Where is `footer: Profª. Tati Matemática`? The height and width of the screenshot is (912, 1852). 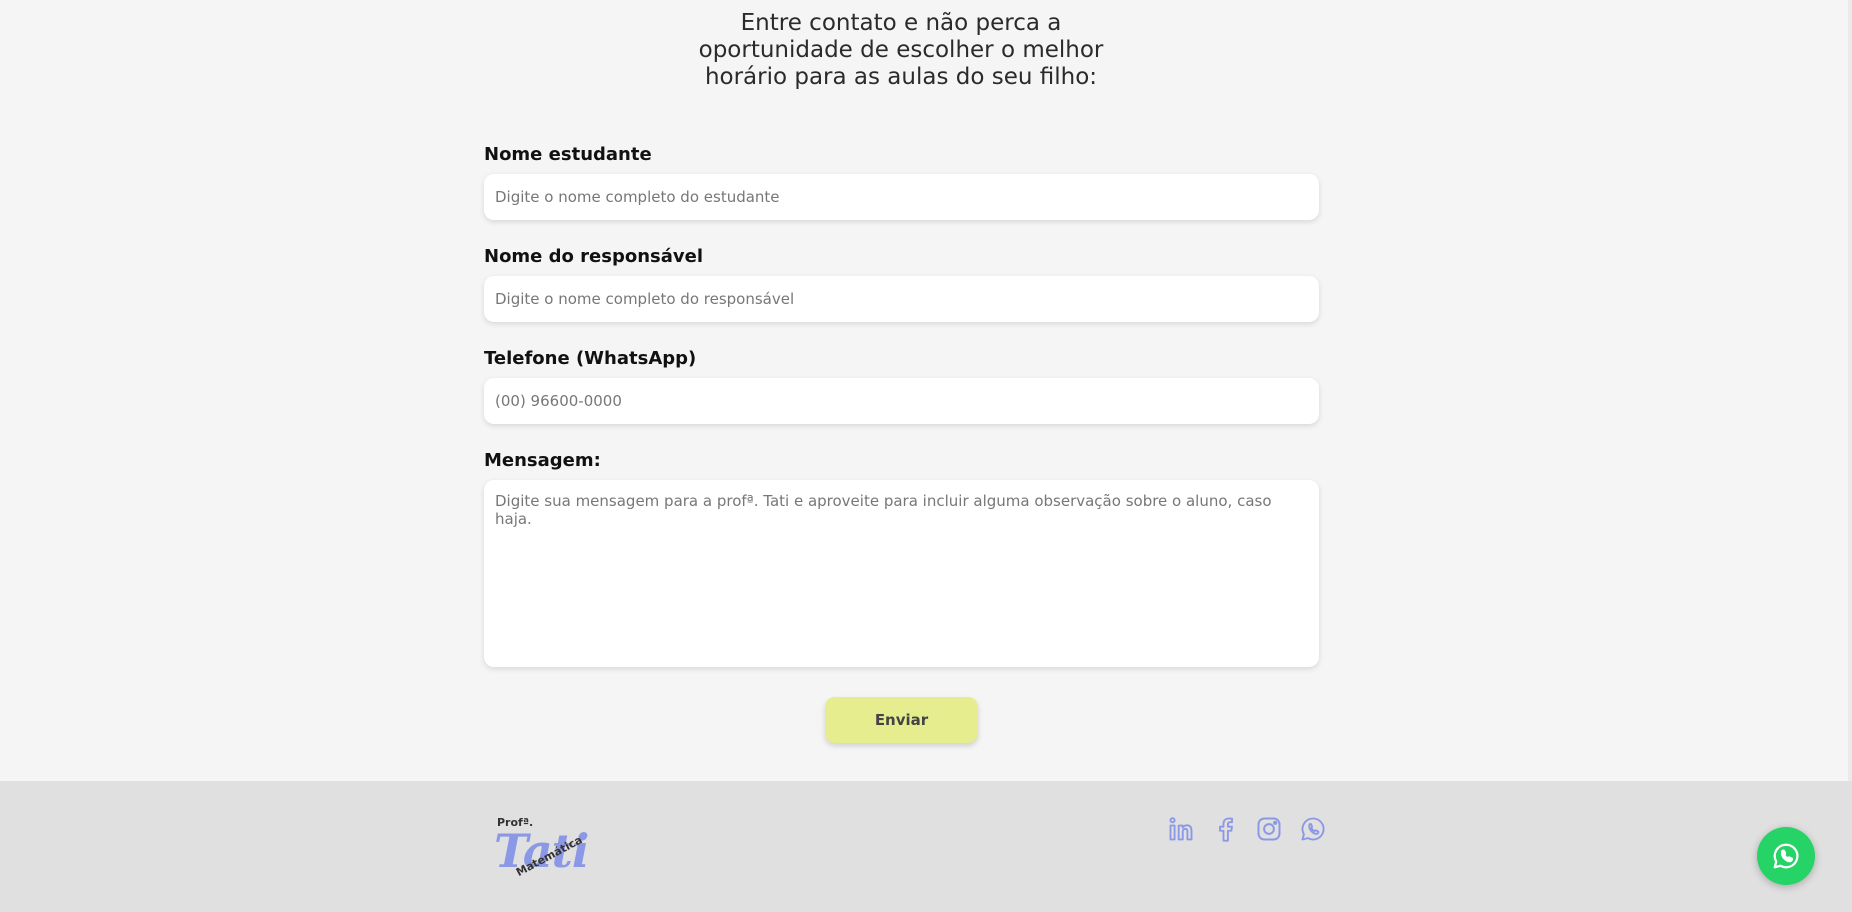 footer: Profª. Tati Matemática is located at coordinates (926, 846).